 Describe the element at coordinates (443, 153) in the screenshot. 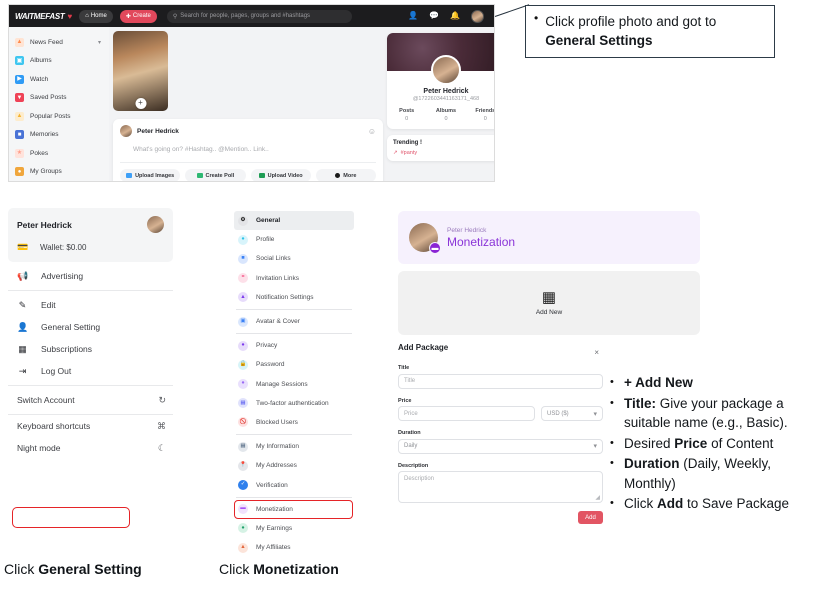

I see `trending-tag: ↗ #panty` at that location.